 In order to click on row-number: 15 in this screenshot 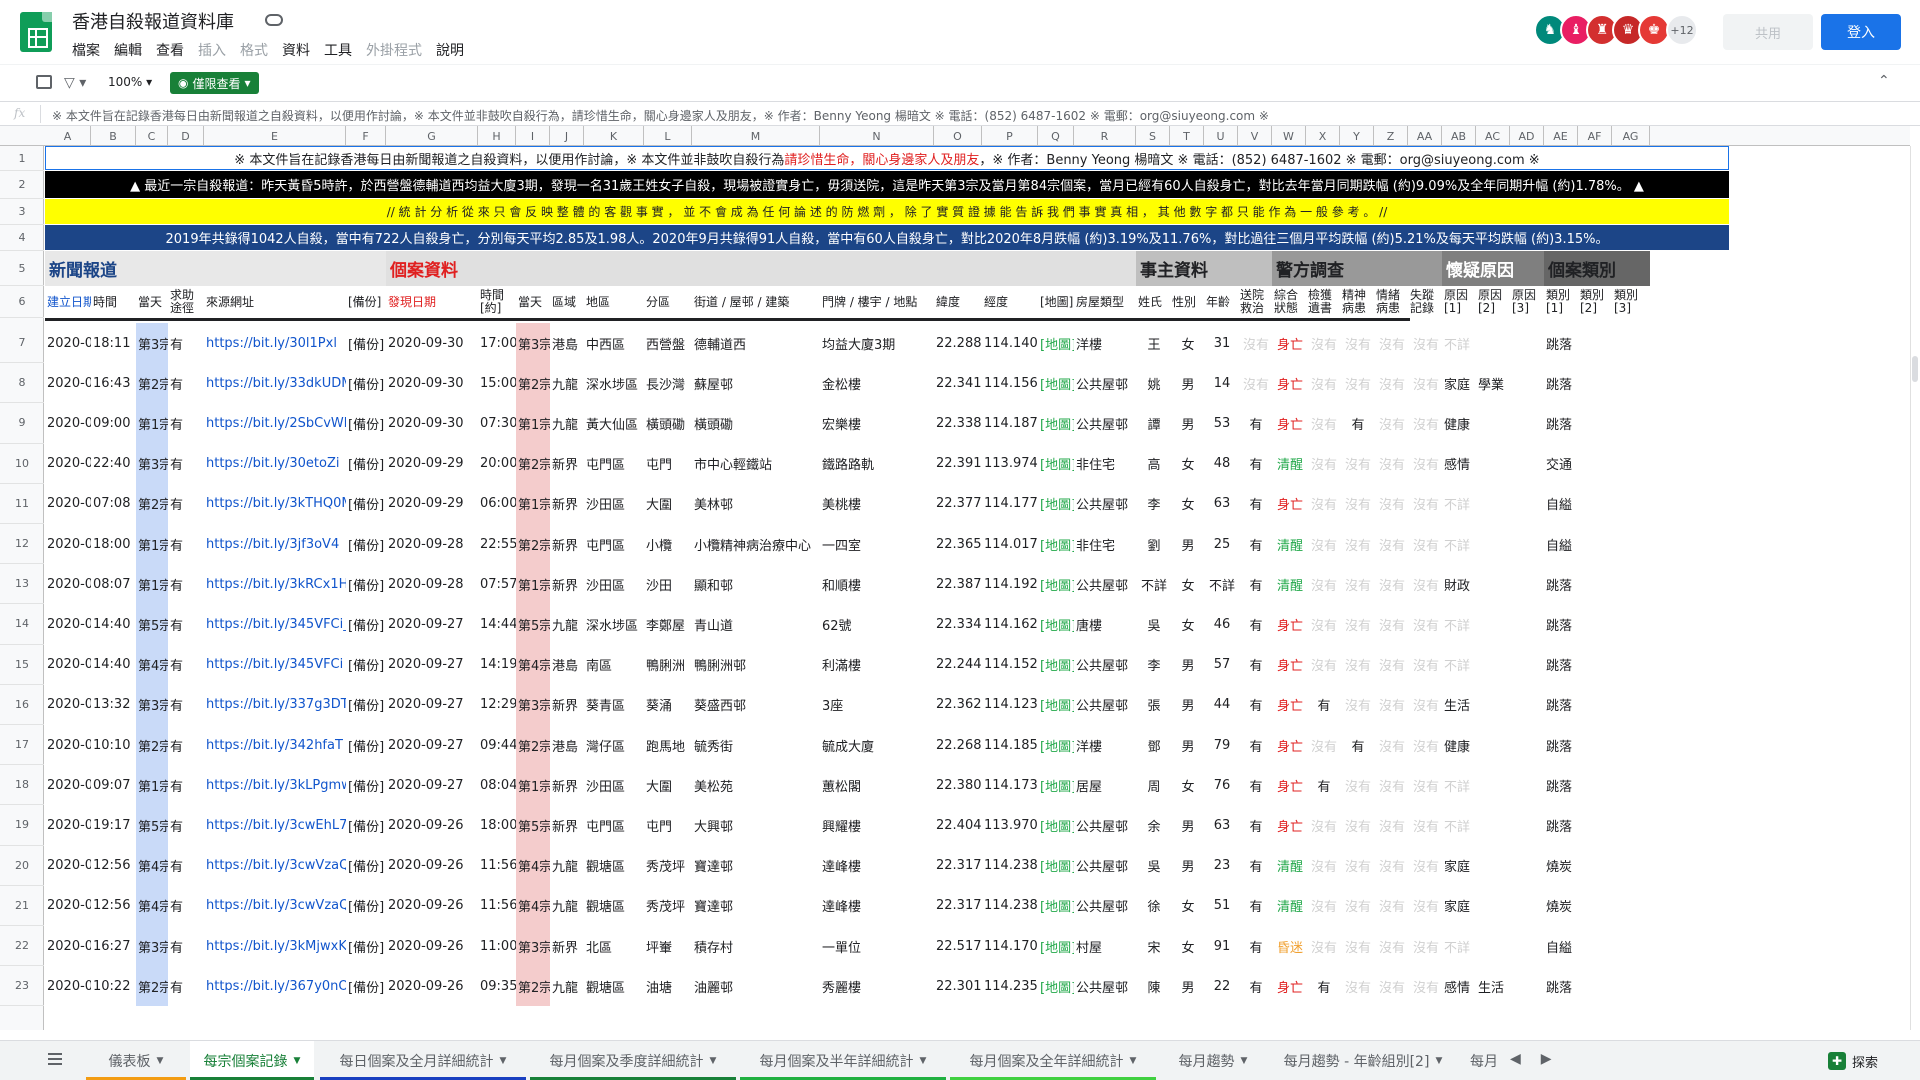, I will do `click(22, 665)`.